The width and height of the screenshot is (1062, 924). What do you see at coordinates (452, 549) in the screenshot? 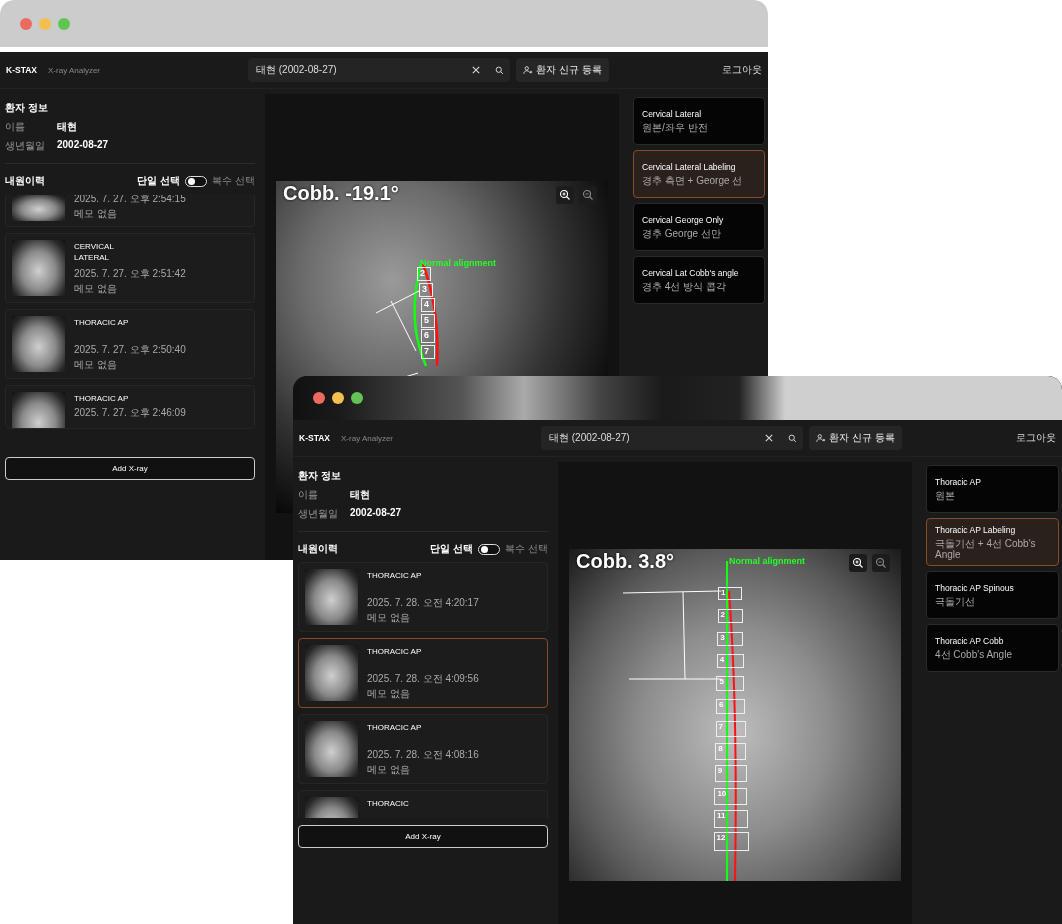
I see `toggle-label: 단일 선택` at bounding box center [452, 549].